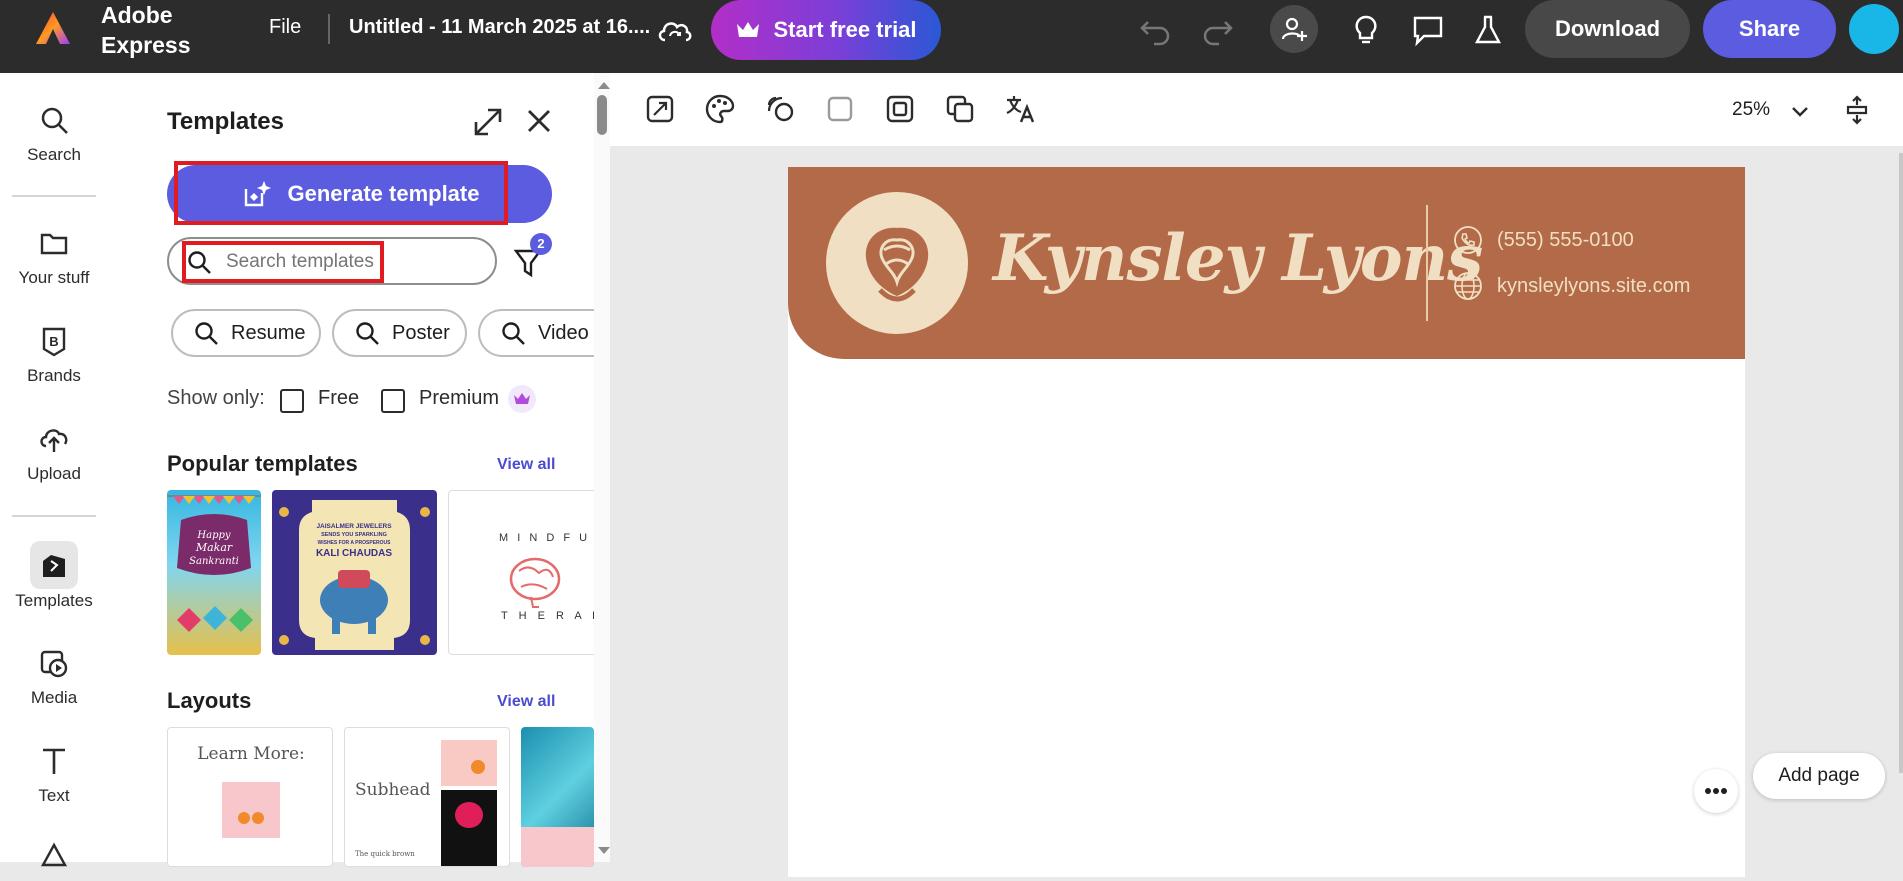 The image size is (1903, 881). Describe the element at coordinates (1565, 239) in the screenshot. I see `contact-phone-text: (555) 555-0100` at that location.